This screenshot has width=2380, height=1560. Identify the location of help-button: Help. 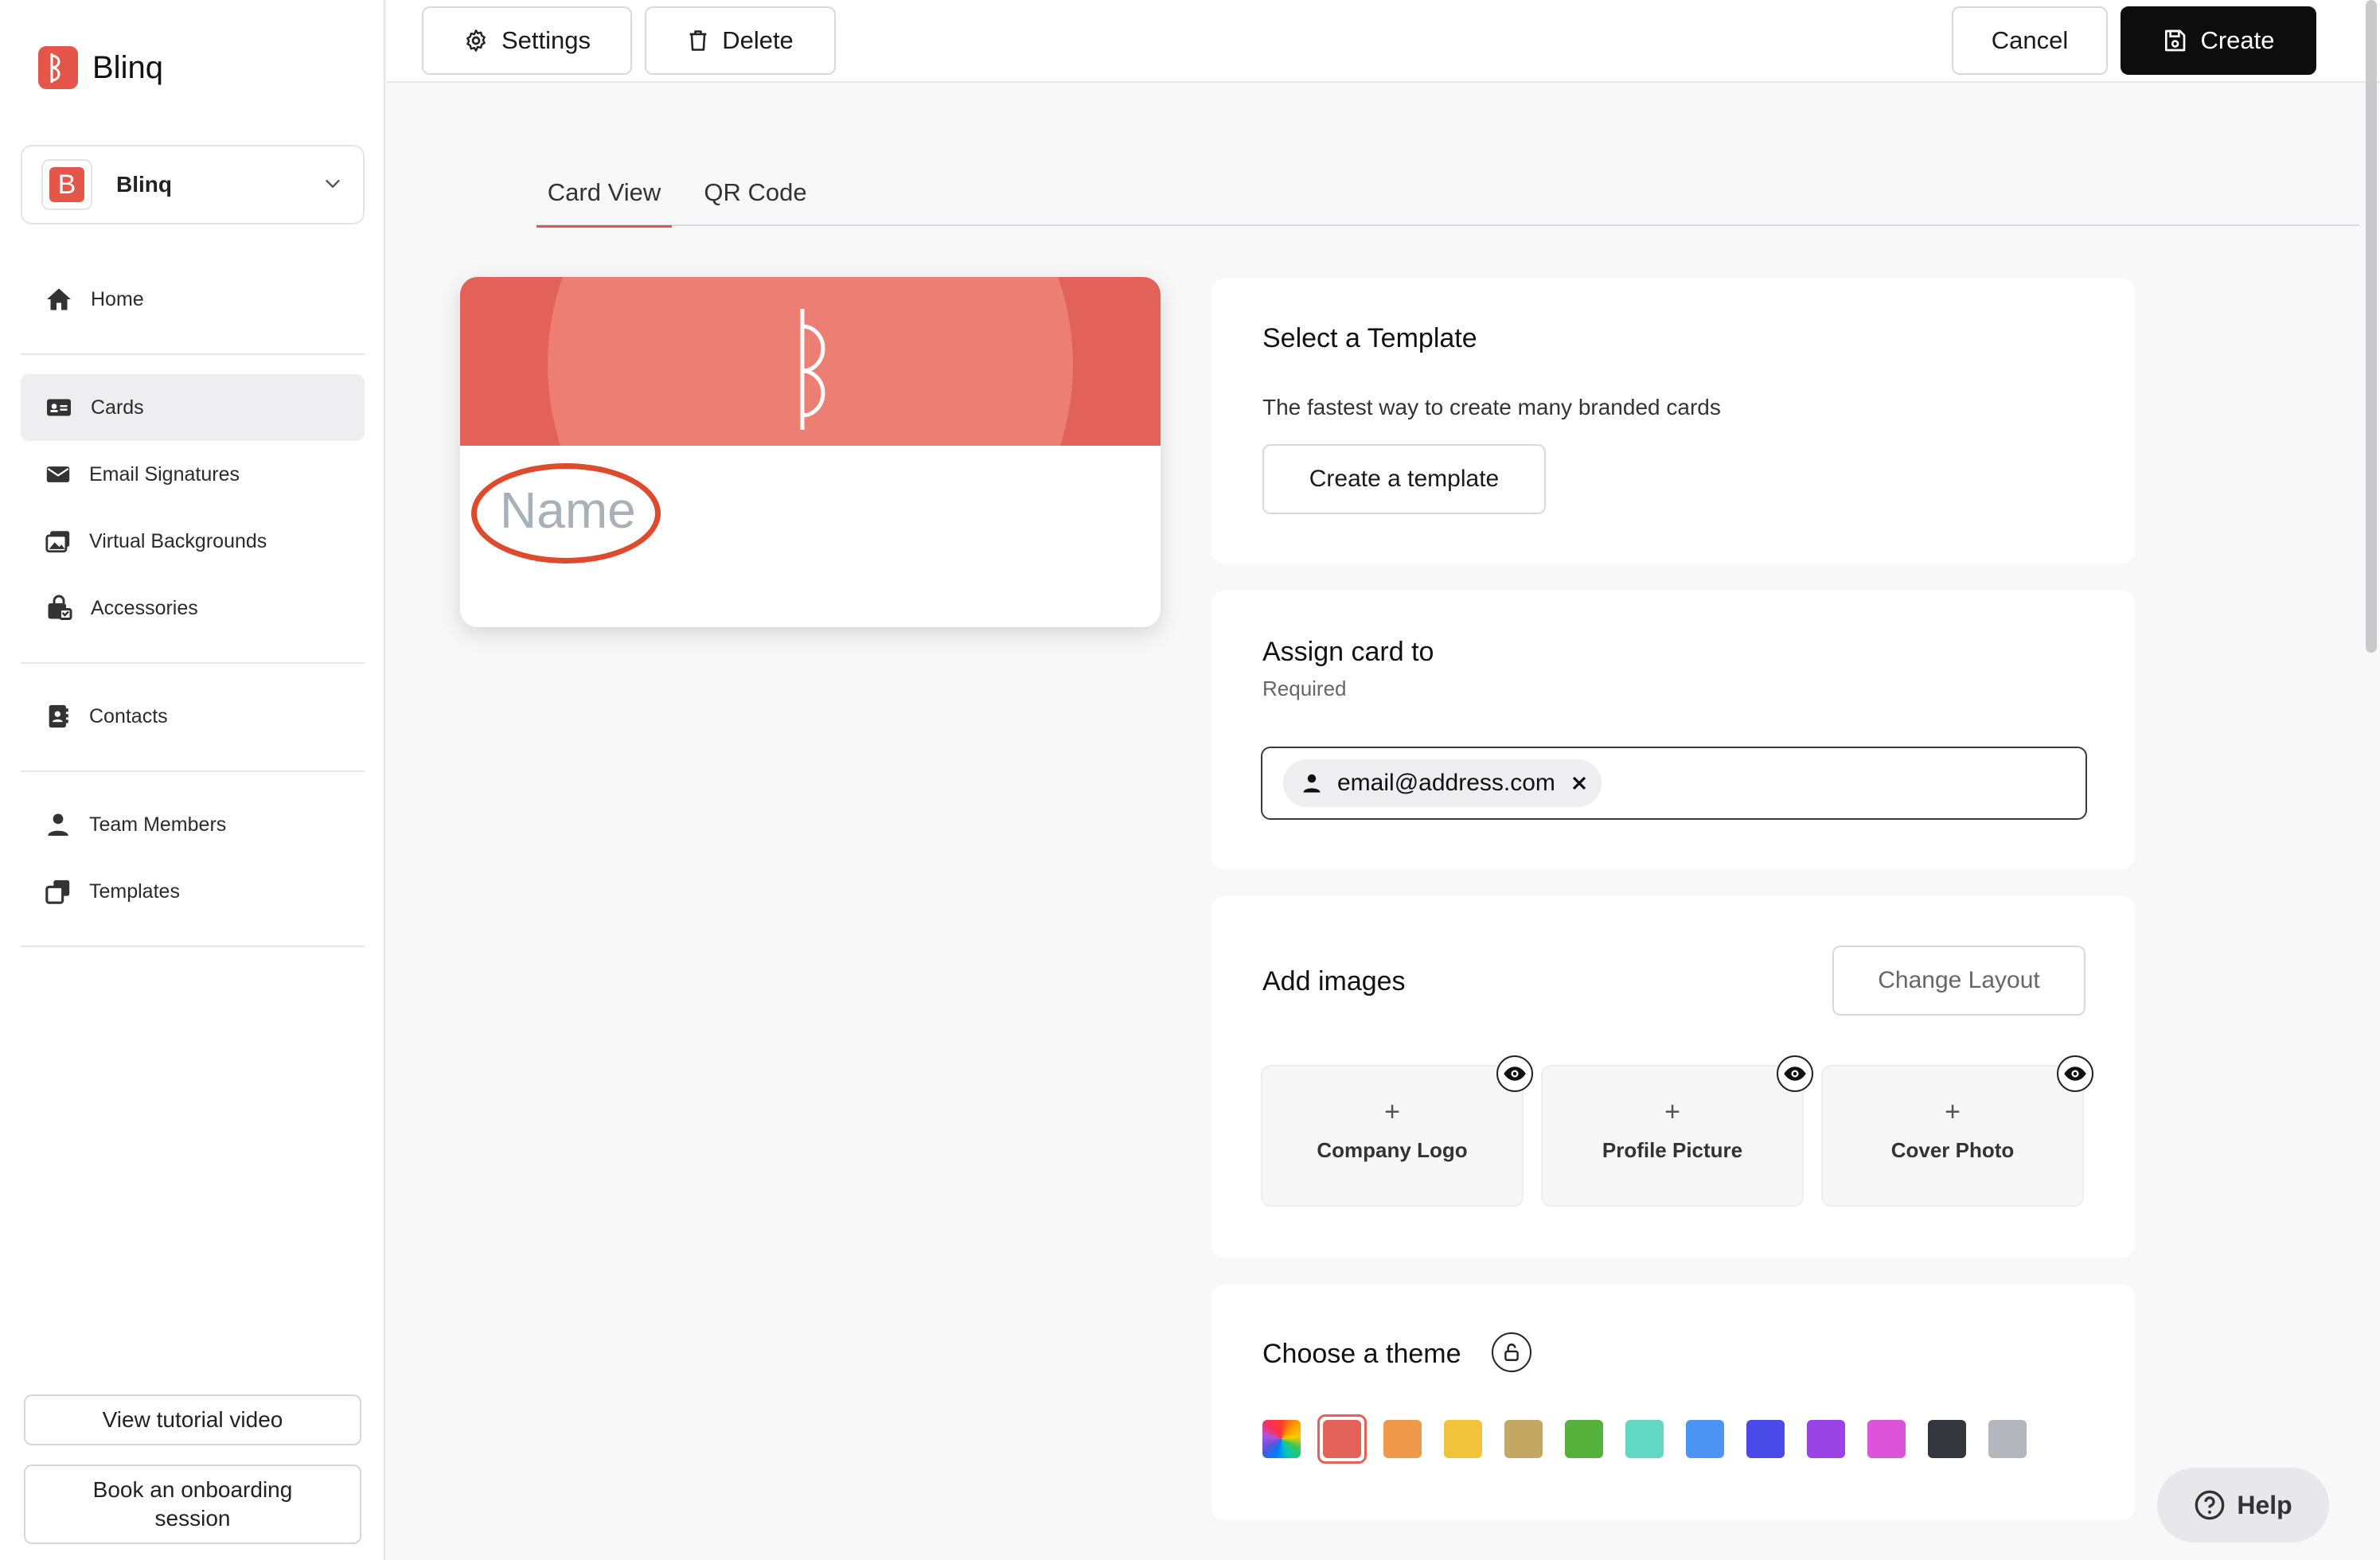
(2243, 1505).